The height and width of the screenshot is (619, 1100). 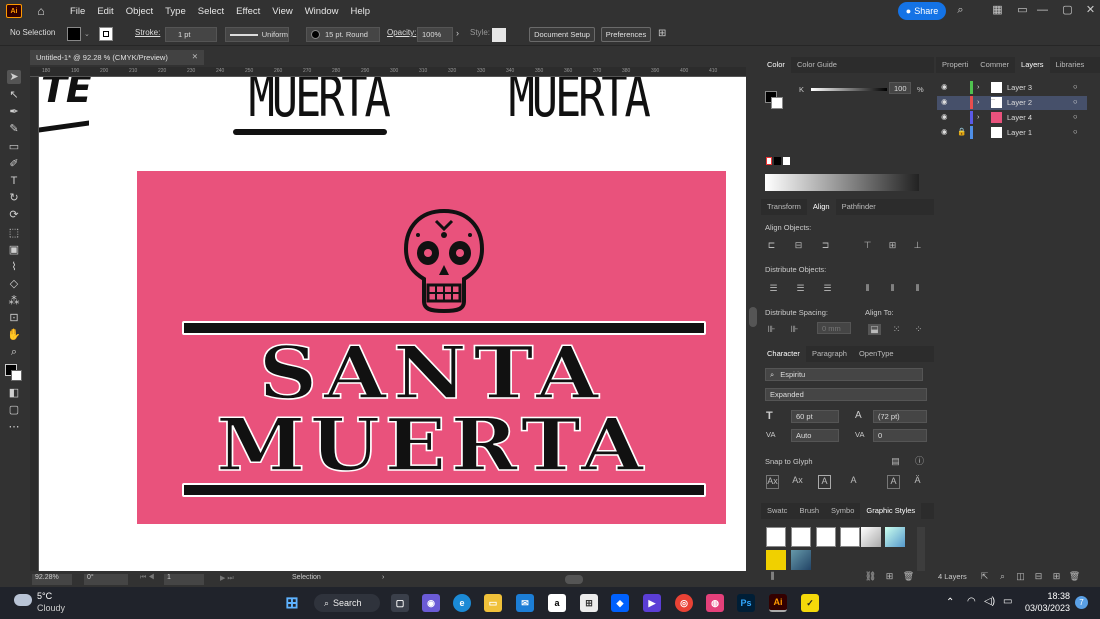 I want to click on locate-object-icon: ⌕, so click(x=1002, y=576).